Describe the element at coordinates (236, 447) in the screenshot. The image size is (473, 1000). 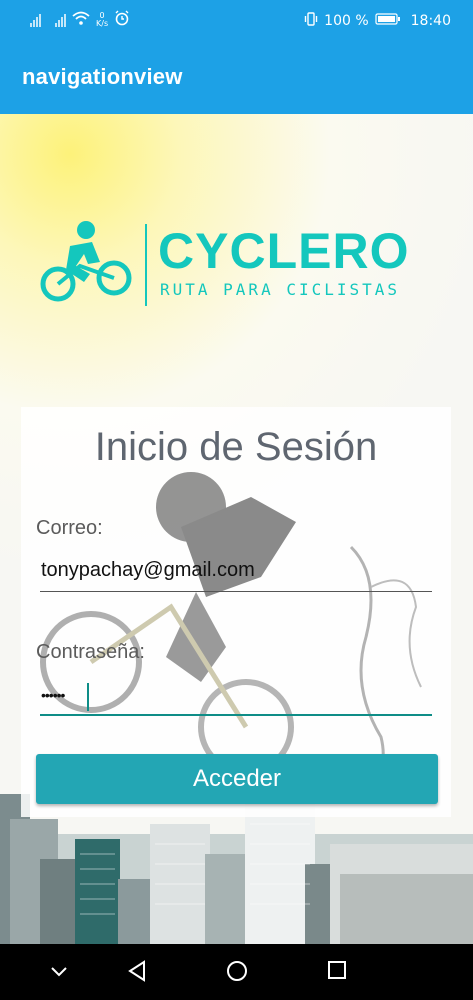
I see `login-title: Inicio de Sesión` at that location.